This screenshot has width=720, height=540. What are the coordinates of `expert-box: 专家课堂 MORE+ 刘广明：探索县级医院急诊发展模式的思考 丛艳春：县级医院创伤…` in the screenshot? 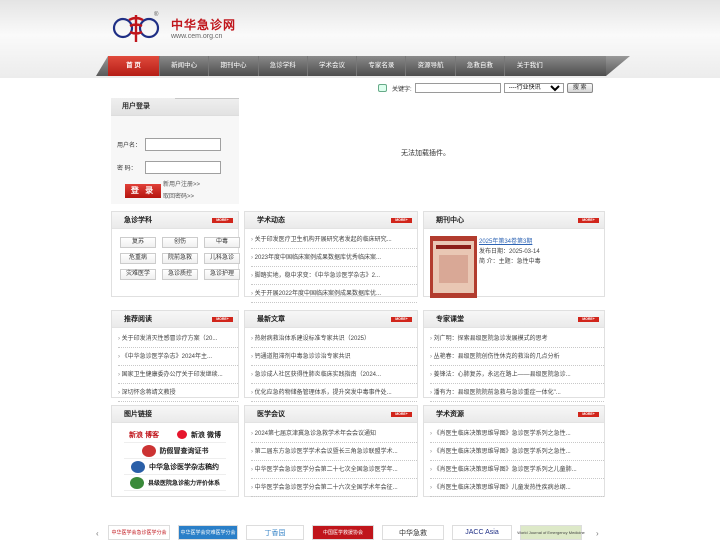 It's located at (514, 356).